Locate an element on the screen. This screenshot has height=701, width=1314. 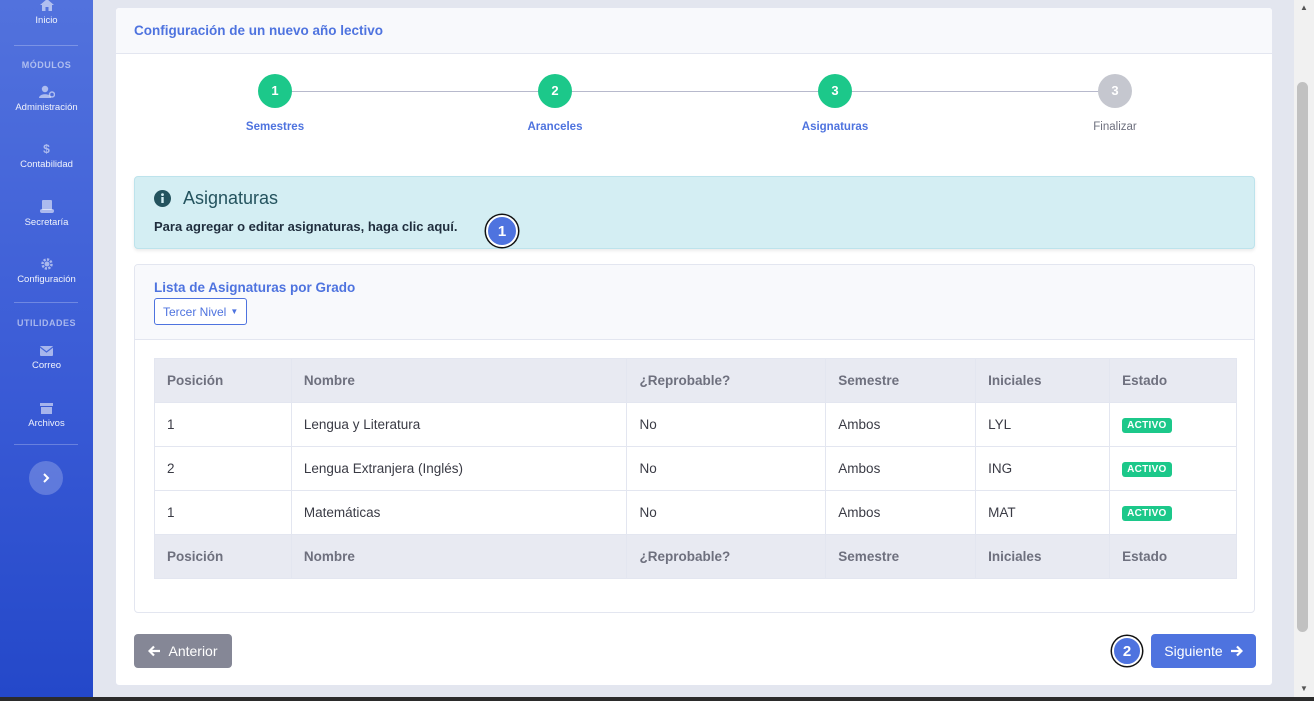
subjects-title: Lista de Asignaturas por Grado is located at coordinates (255, 287).